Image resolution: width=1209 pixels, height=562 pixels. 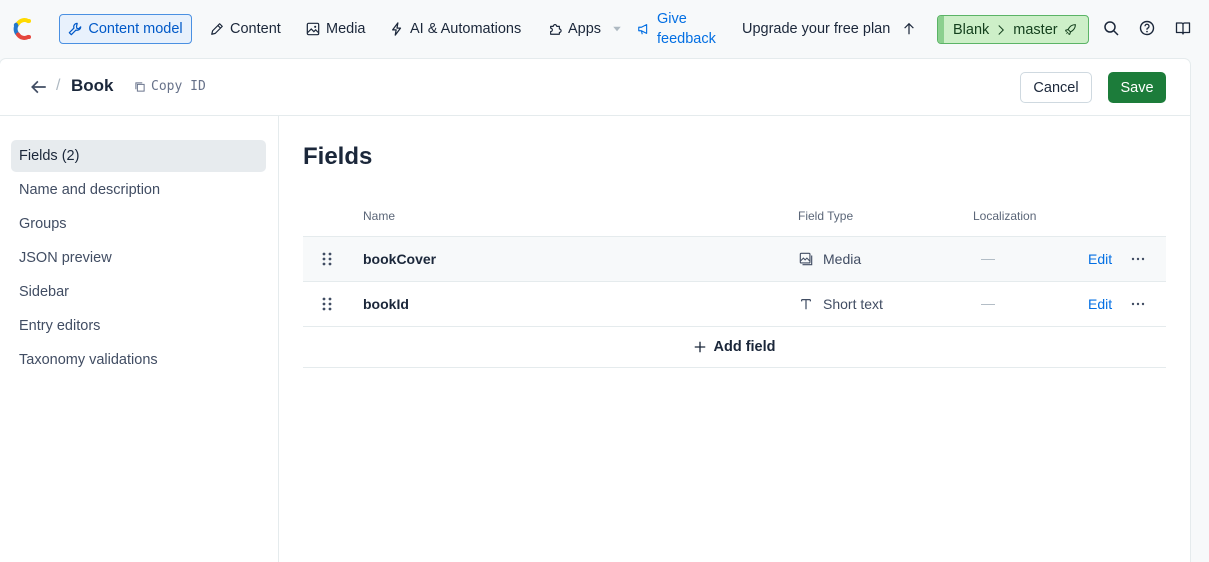 I want to click on media-icon, so click(x=806, y=259).